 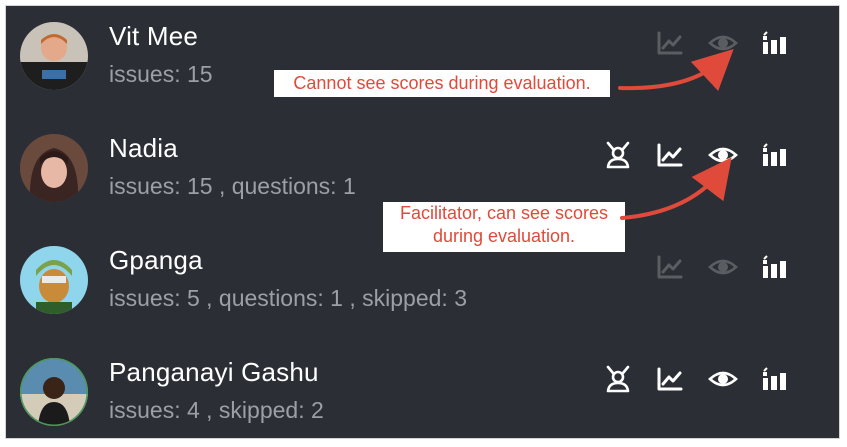 I want to click on participant-name: Panganayi Gashu, so click(x=214, y=372).